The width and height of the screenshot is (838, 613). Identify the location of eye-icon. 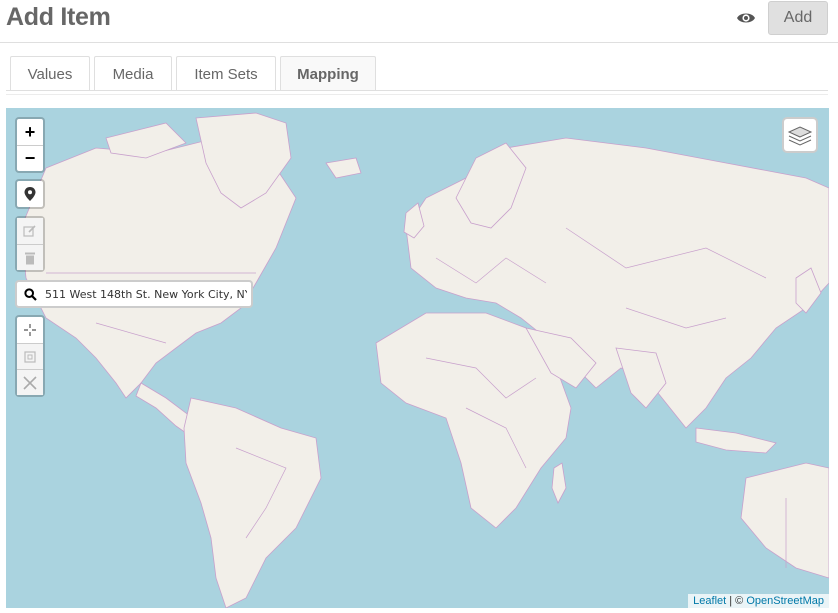
(746, 18).